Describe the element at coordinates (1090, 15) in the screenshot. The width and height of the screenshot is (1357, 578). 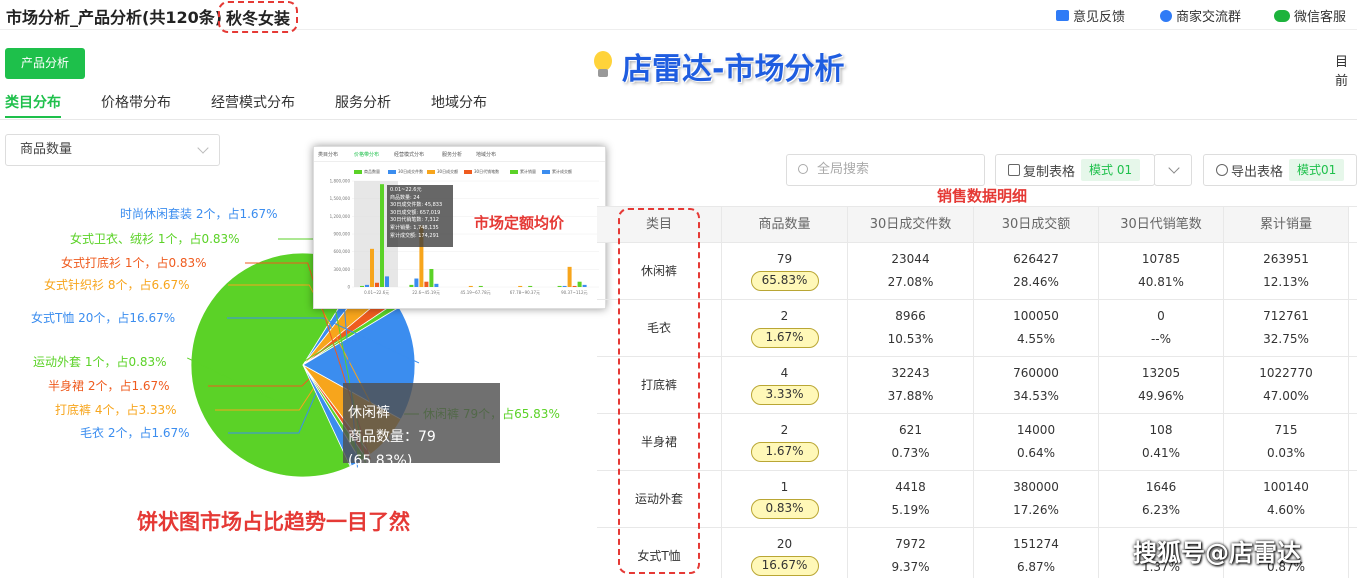
I see `feedback-link: 意见反馈` at that location.